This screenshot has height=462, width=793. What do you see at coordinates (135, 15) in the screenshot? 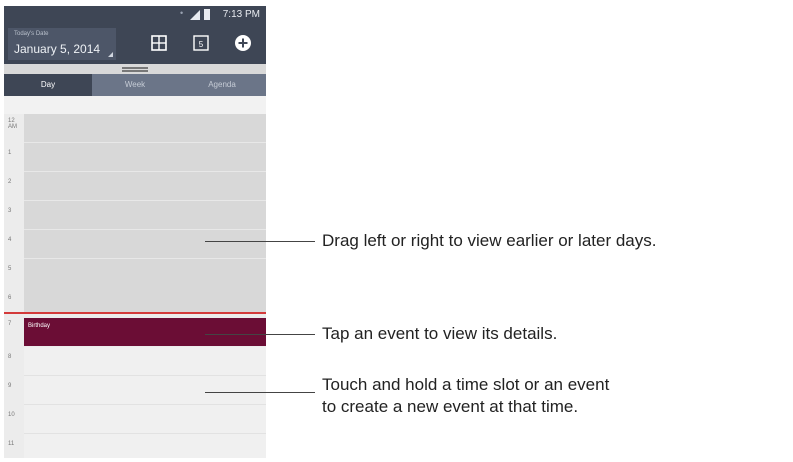
I see `status-bar: • 7:13 PM` at bounding box center [135, 15].